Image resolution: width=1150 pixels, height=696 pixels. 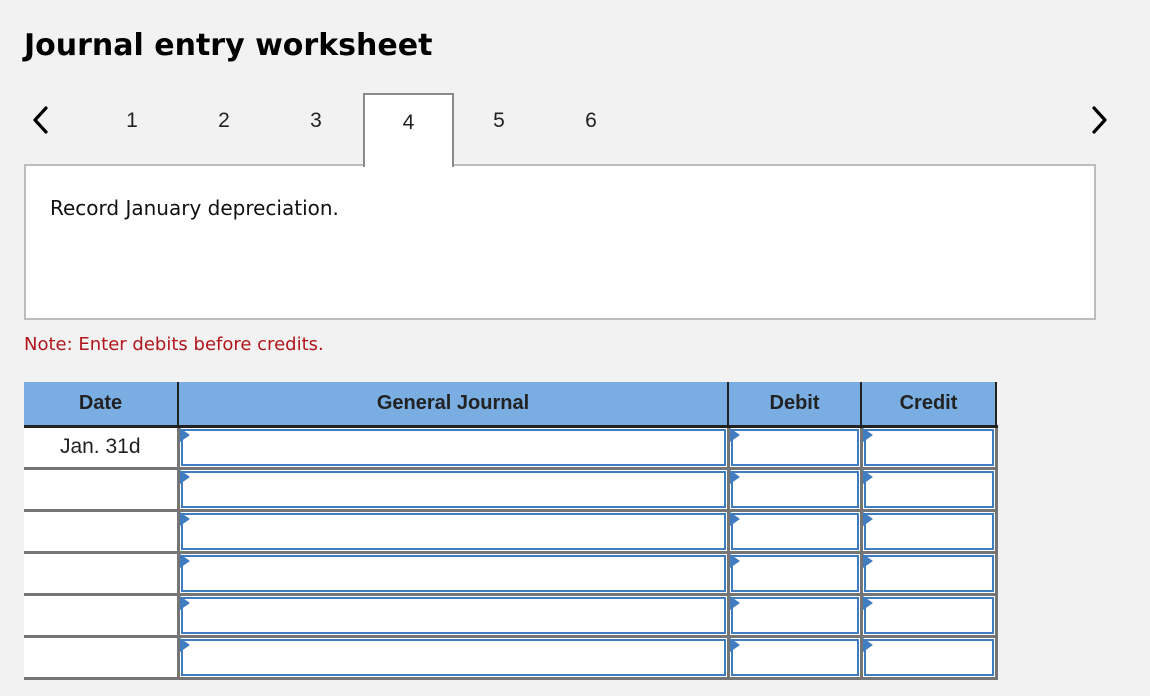 I want to click on date-cell: Jan. 31d, so click(x=102, y=448).